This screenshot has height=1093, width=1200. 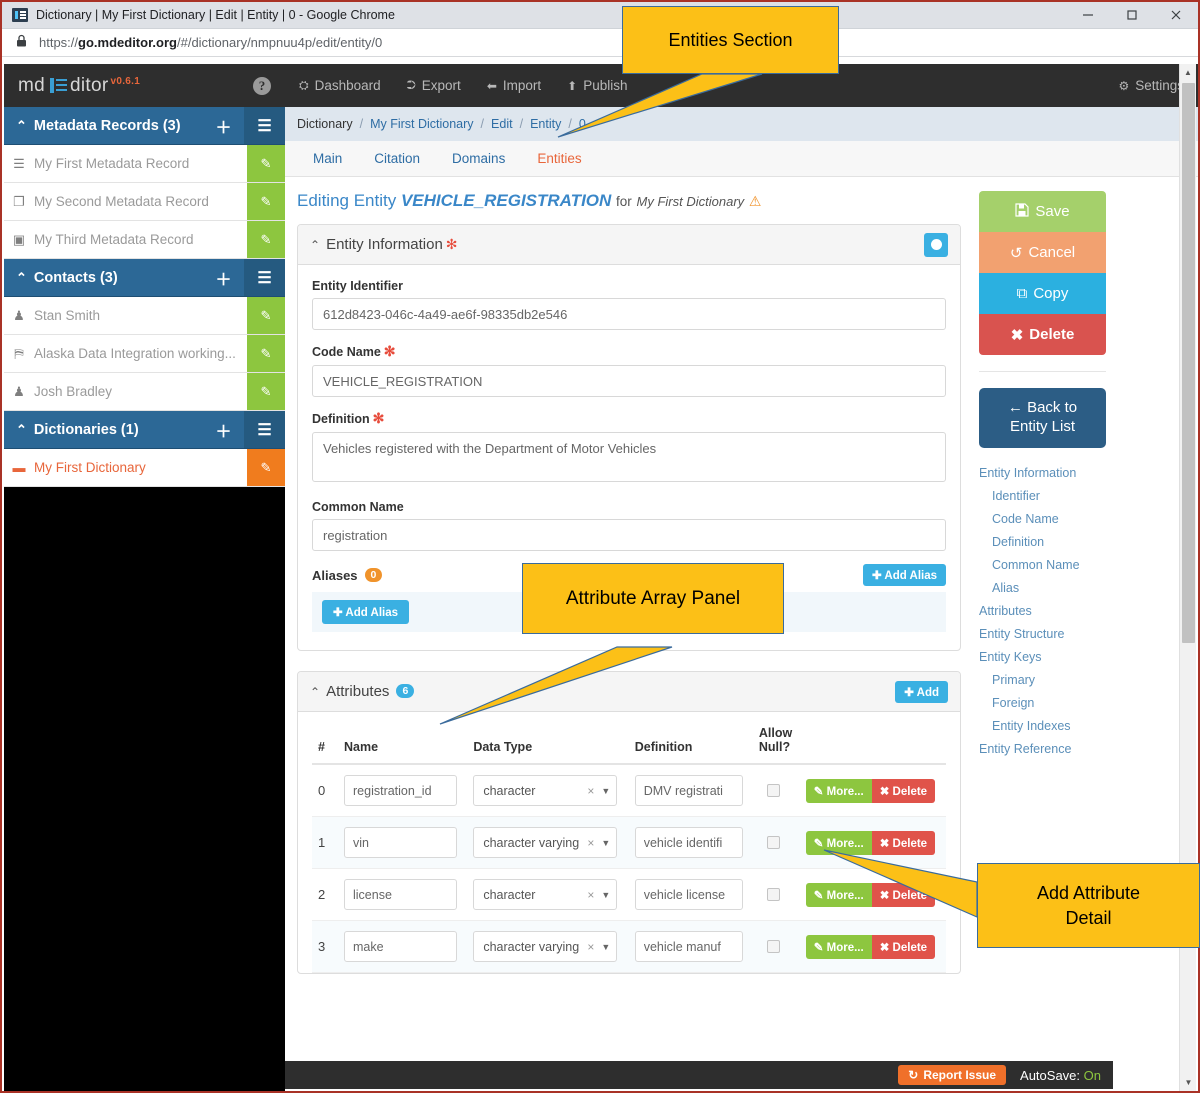 What do you see at coordinates (559, 158) in the screenshot?
I see `tab-entities: Entities` at bounding box center [559, 158].